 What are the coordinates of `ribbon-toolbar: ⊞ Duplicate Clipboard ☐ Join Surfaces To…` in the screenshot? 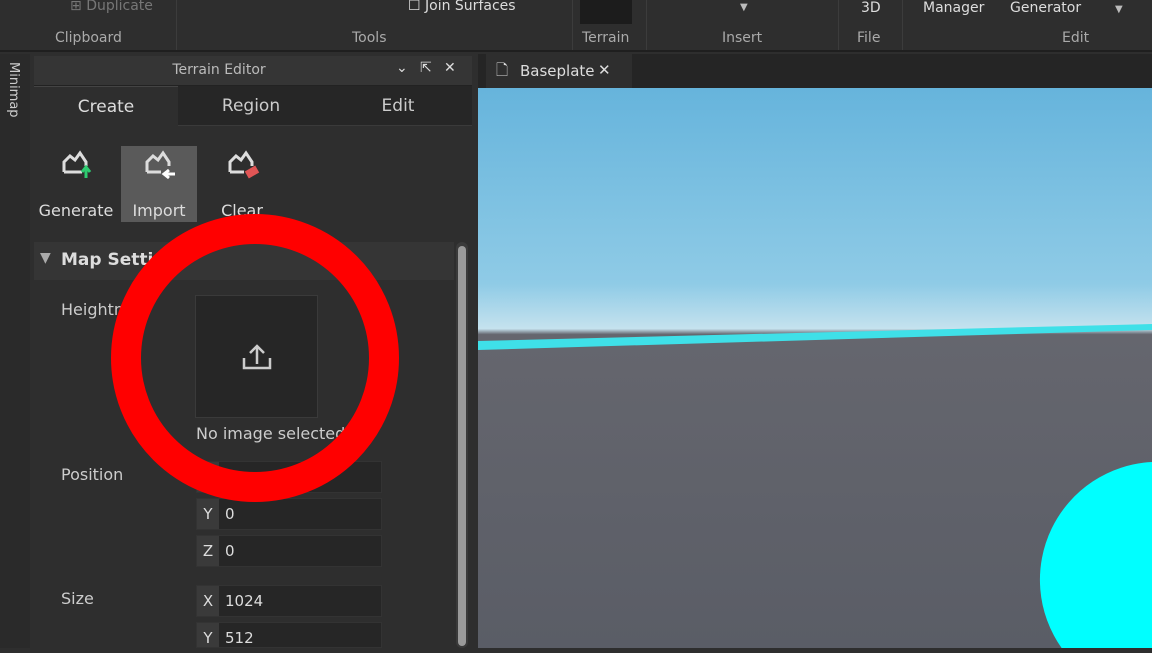 It's located at (576, 26).